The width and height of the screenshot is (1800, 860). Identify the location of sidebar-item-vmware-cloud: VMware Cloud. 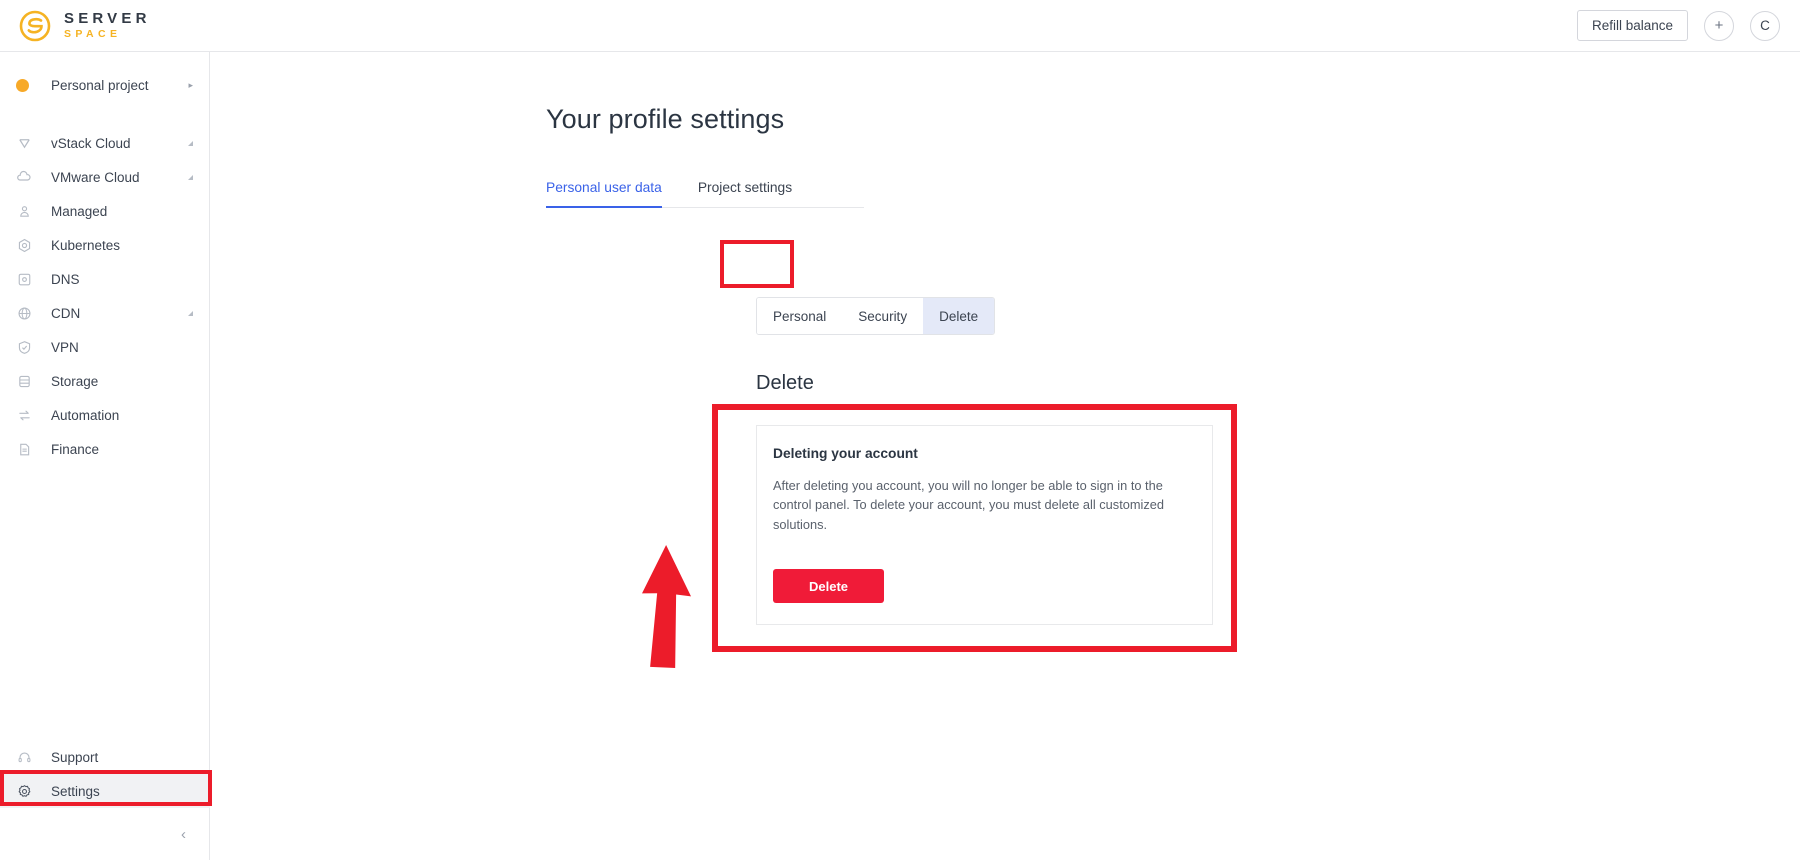
(104, 177).